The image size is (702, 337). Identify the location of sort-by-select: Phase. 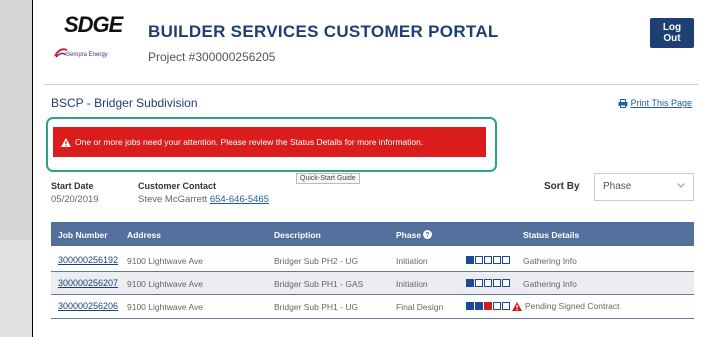
(644, 187).